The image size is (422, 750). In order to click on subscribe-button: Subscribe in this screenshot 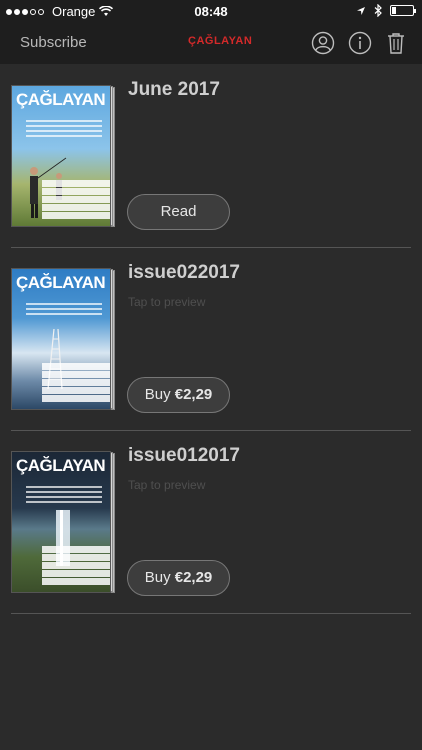, I will do `click(53, 42)`.